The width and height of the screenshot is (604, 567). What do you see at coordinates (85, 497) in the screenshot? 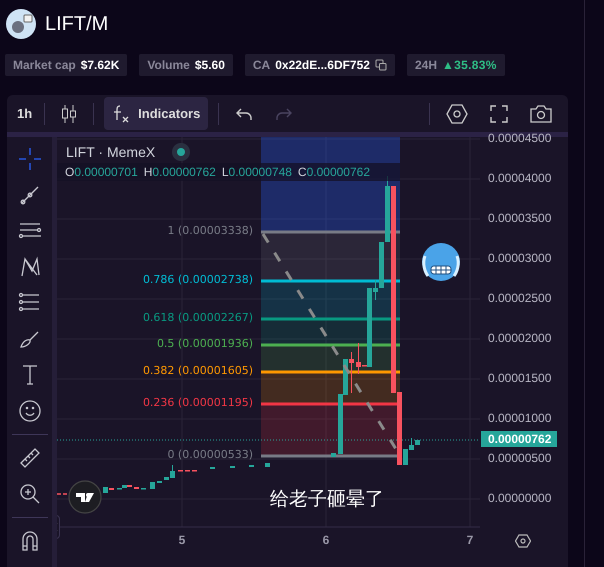
I see `logo-icon` at bounding box center [85, 497].